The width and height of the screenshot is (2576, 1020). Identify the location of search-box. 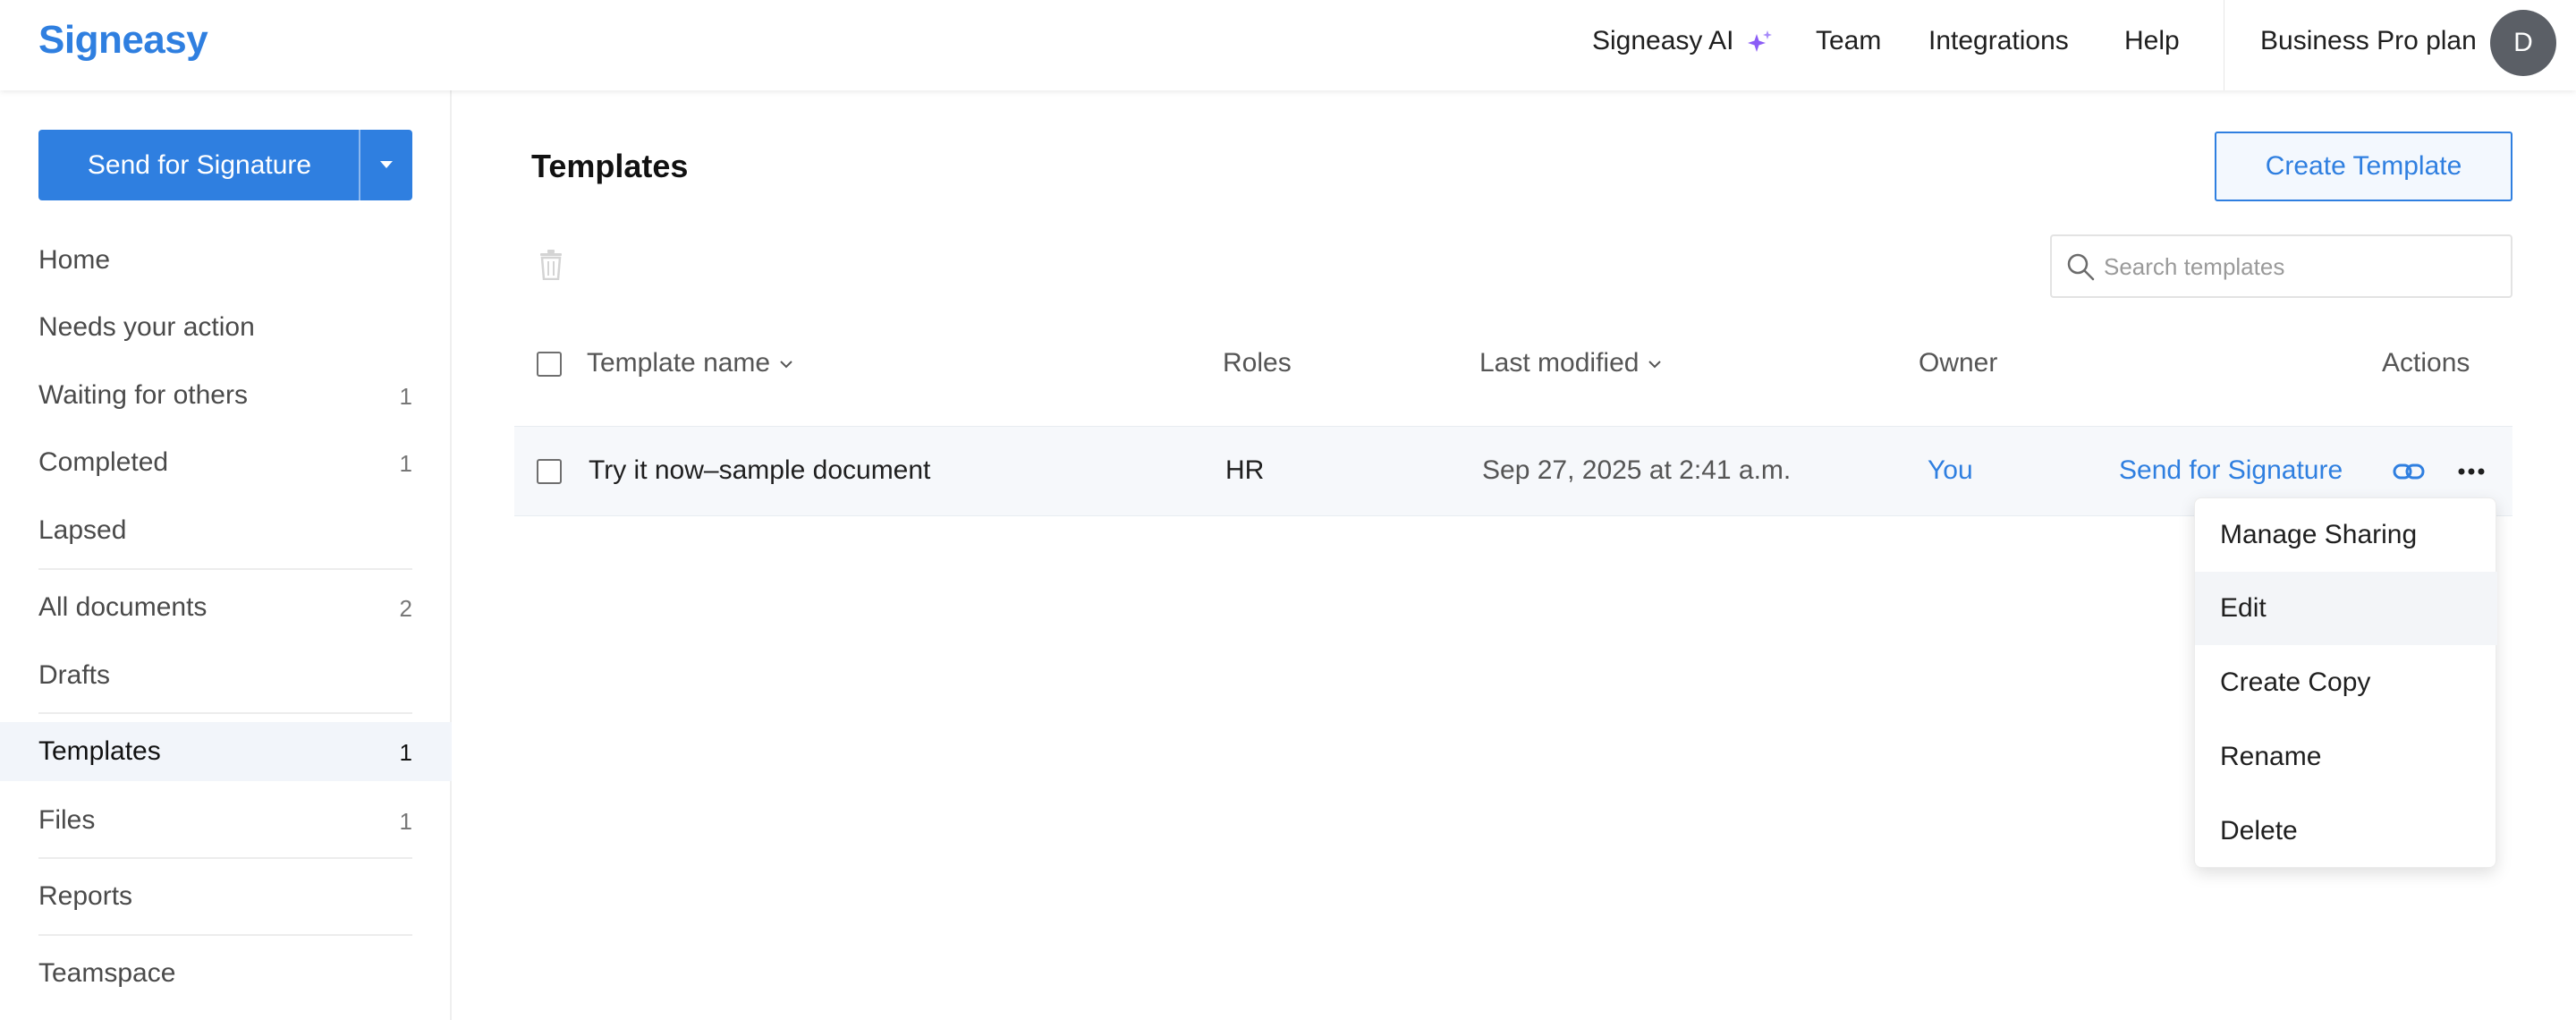
(2281, 266).